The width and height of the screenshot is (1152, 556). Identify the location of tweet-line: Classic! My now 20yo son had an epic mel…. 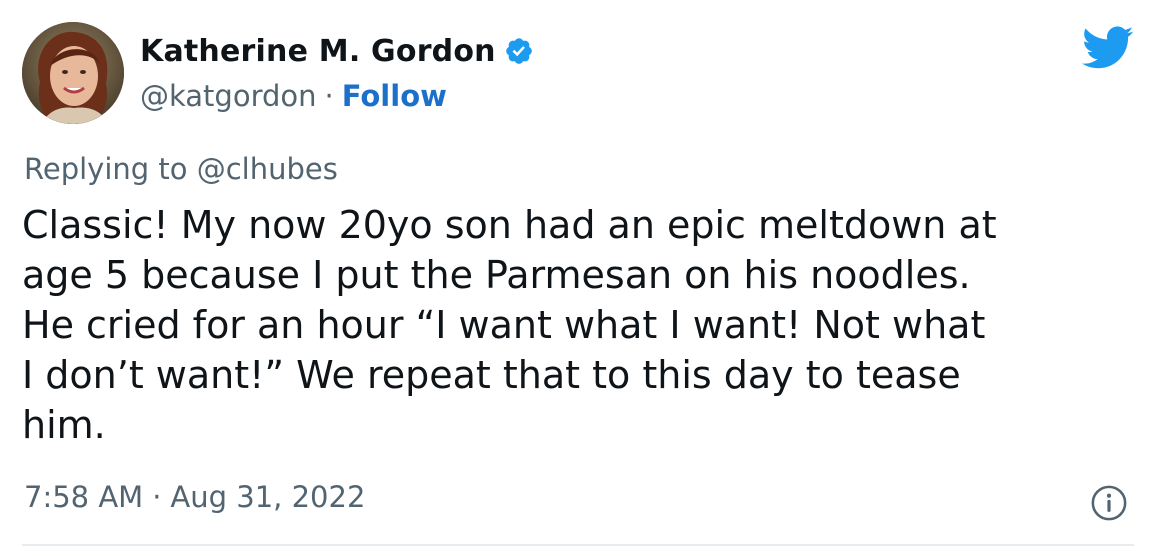
(509, 225).